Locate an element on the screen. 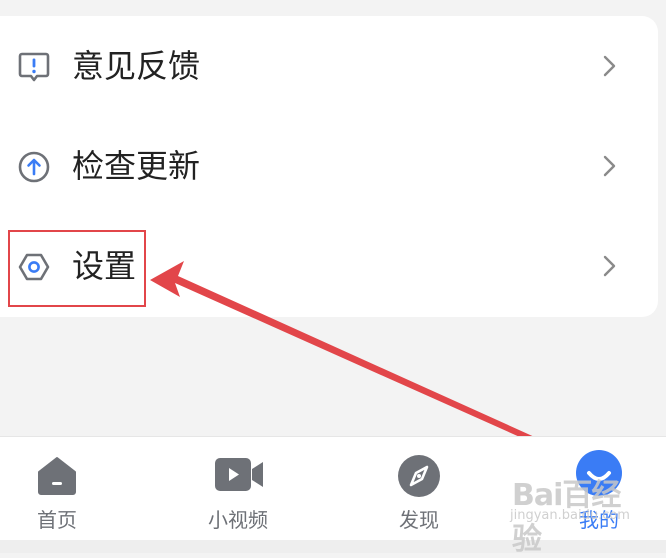 The width and height of the screenshot is (666, 558). tab-short-video: 小视频 is located at coordinates (238, 489).